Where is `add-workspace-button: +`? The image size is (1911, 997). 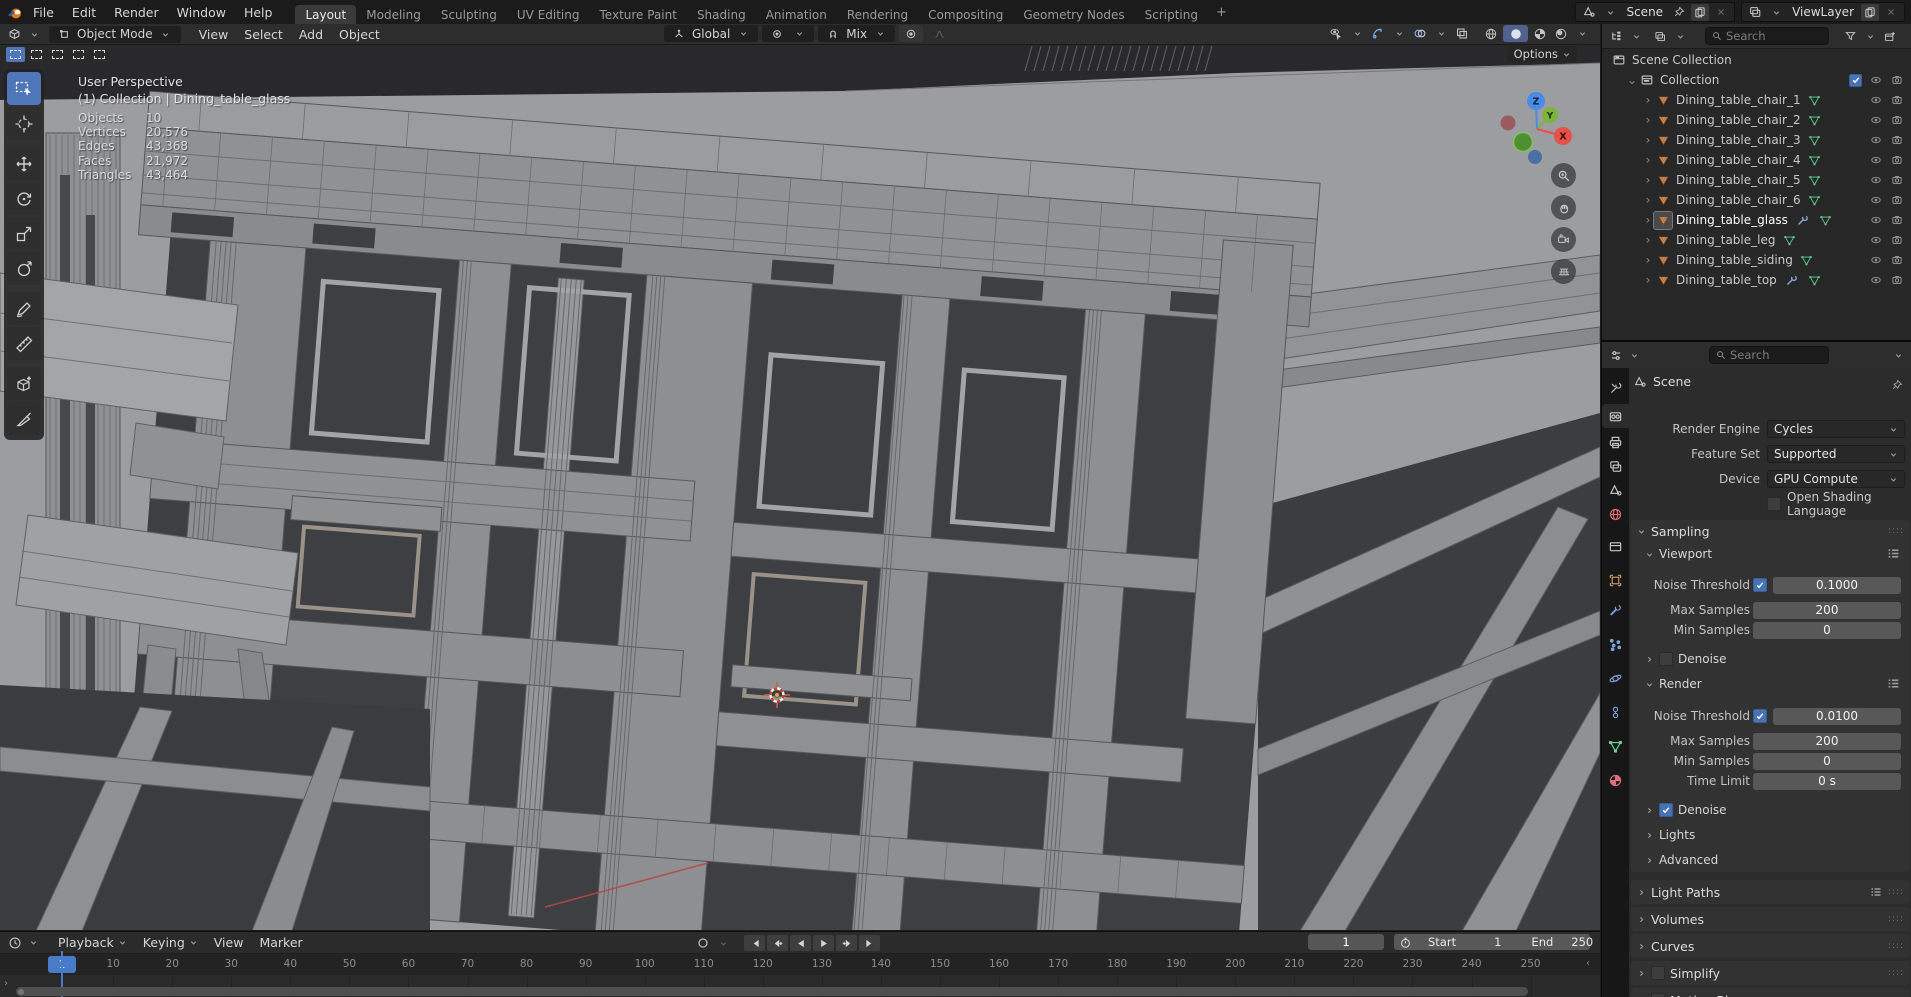 add-workspace-button: + is located at coordinates (1221, 12).